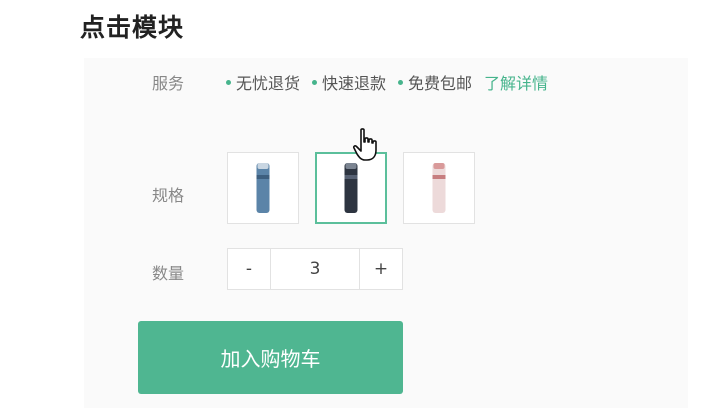  I want to click on decrease-button: -, so click(249, 269).